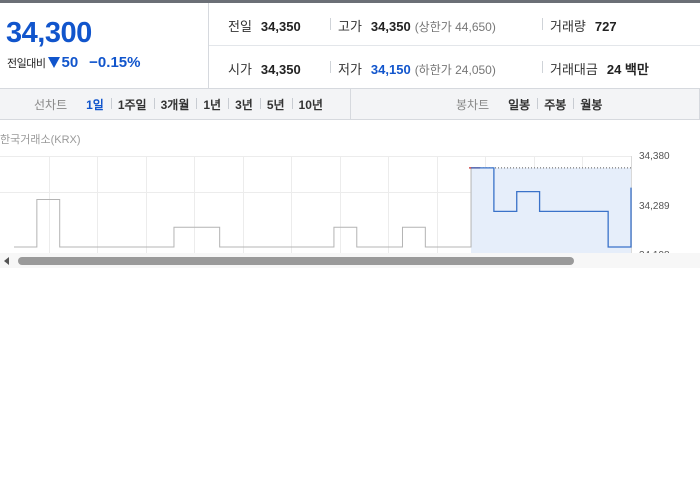  I want to click on price-box: 34,300 전일대비 50 −0.15%, so click(104, 45).